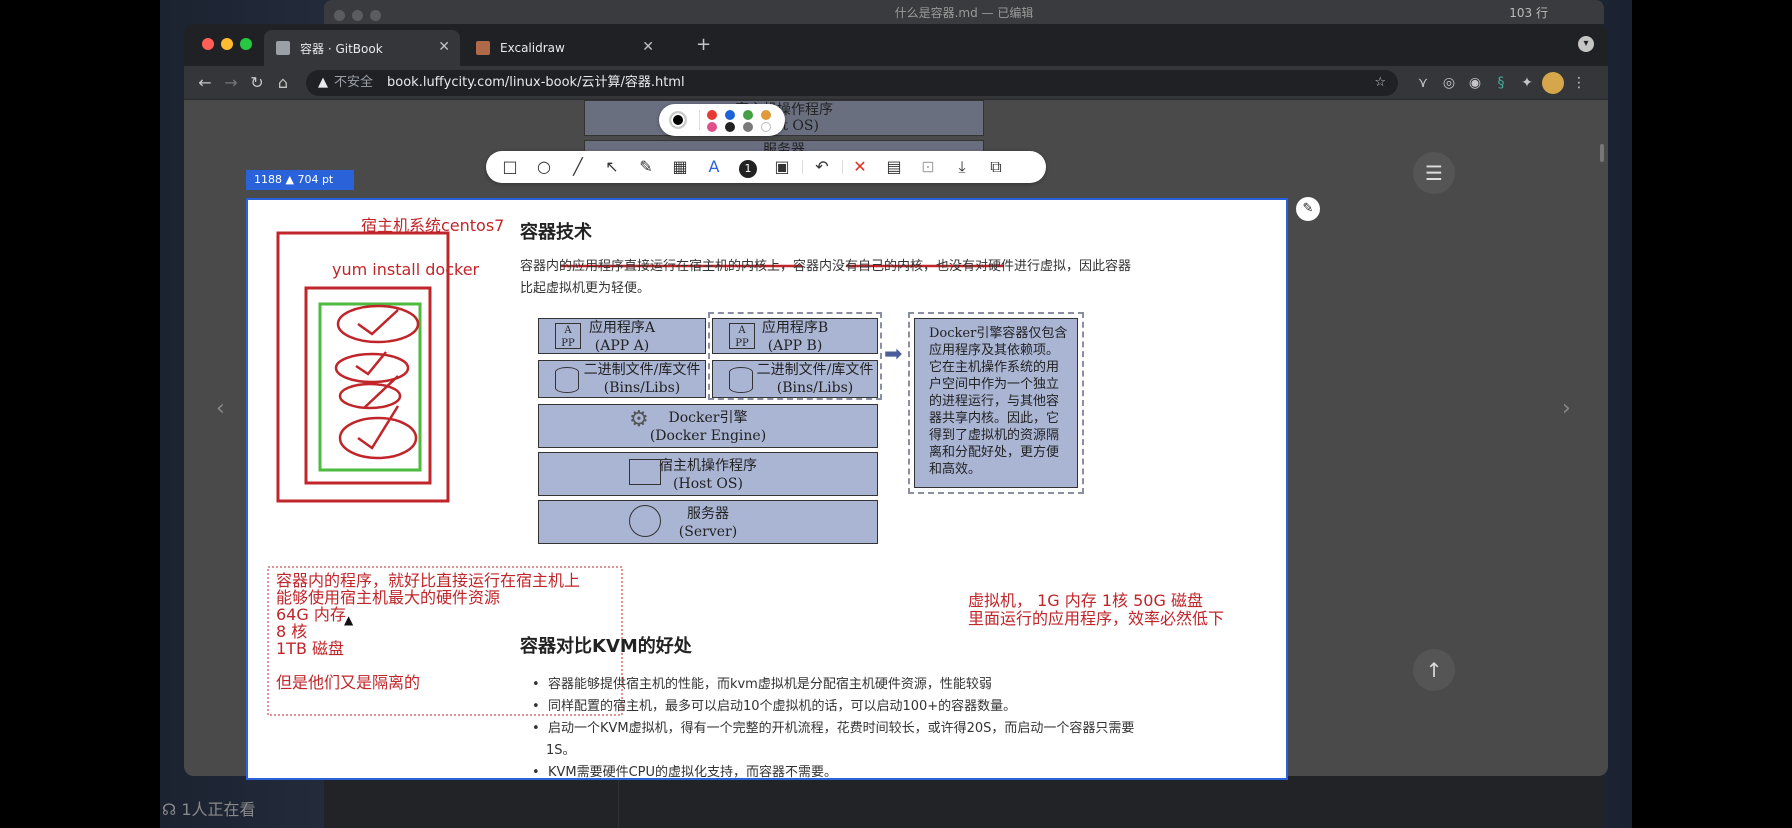  I want to click on warning-icon: ▲, so click(323, 82).